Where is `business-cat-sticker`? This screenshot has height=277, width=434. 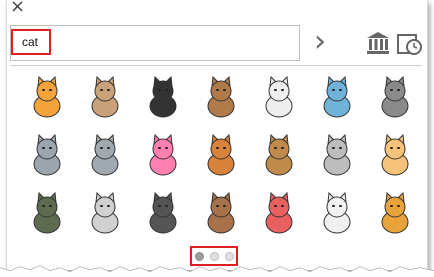
business-cat-sticker is located at coordinates (162, 96).